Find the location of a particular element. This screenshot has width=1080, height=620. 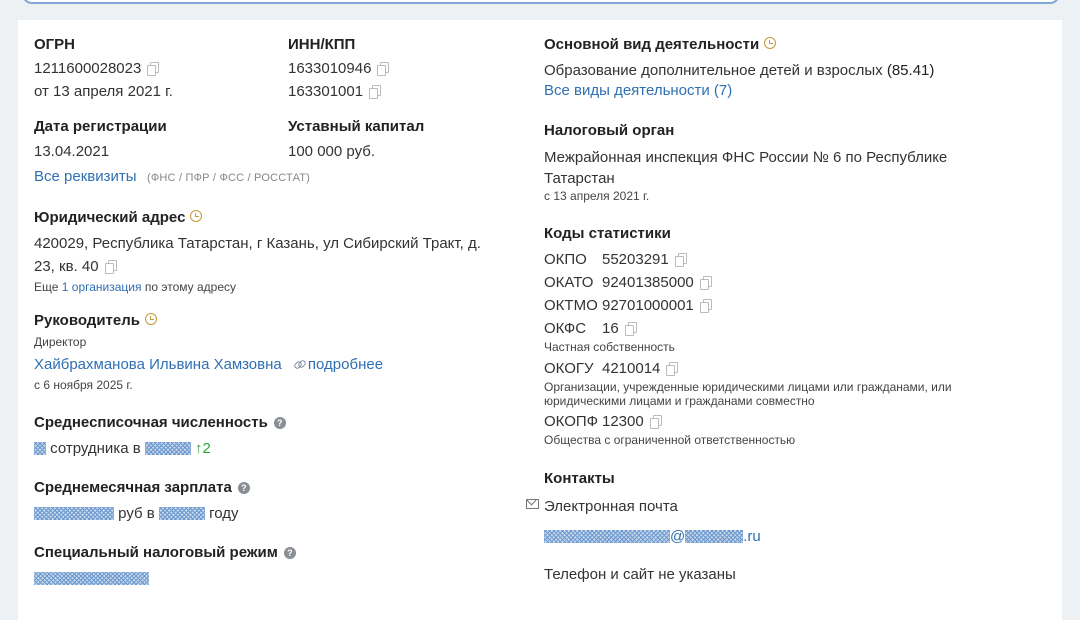

address-label-row: Юридический адрес is located at coordinates (284, 218).